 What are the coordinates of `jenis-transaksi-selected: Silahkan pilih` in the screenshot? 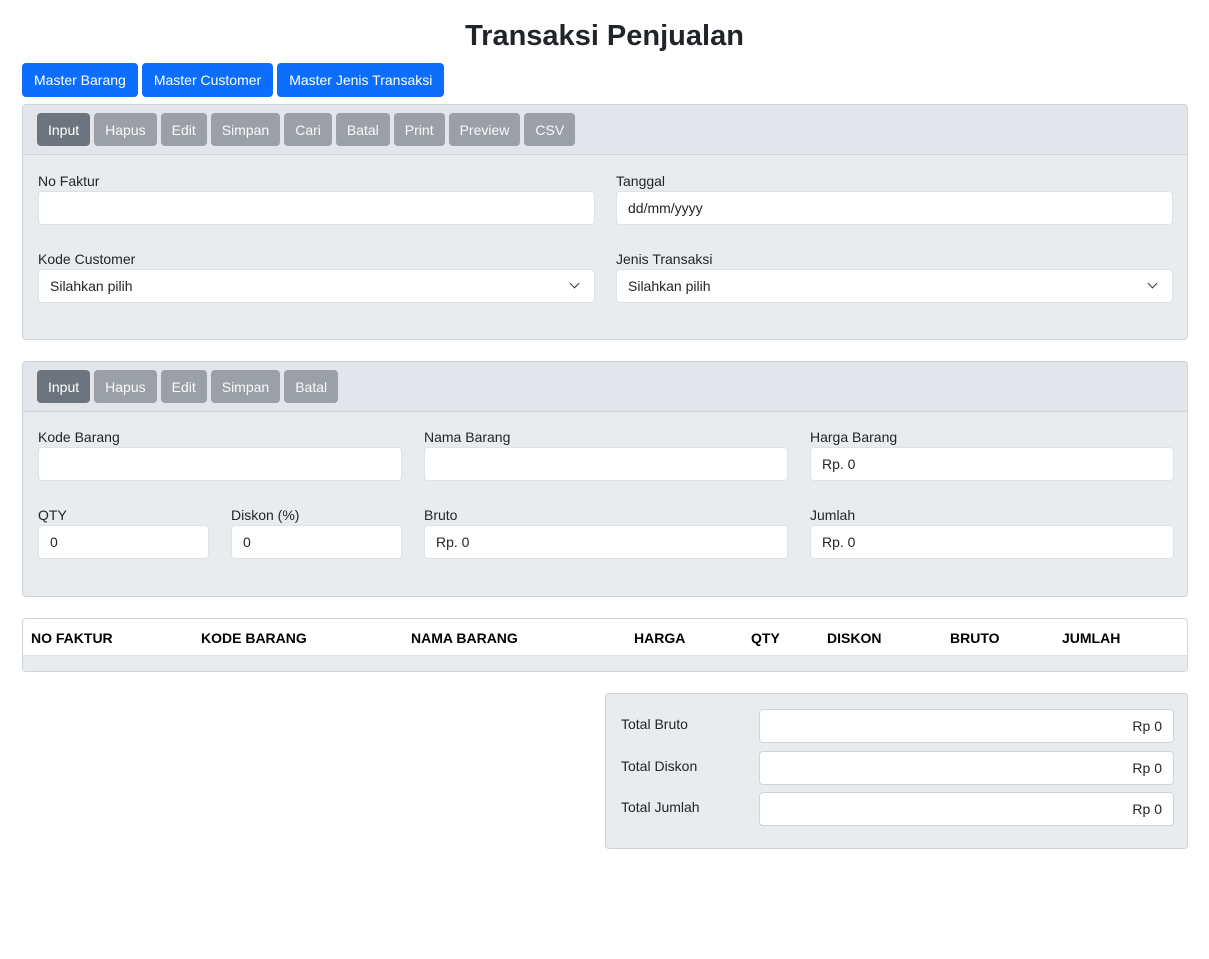 It's located at (669, 286).